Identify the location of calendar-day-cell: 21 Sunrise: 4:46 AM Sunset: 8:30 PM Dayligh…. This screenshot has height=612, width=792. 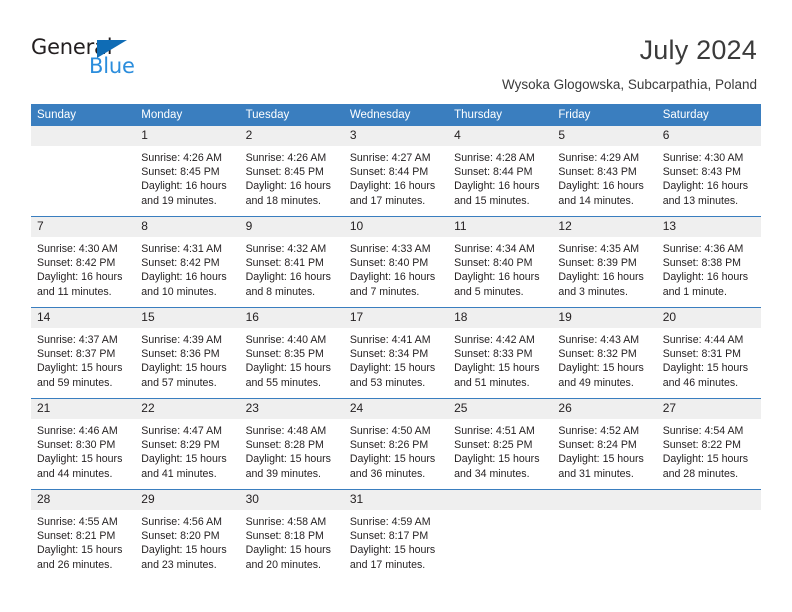
(83, 444).